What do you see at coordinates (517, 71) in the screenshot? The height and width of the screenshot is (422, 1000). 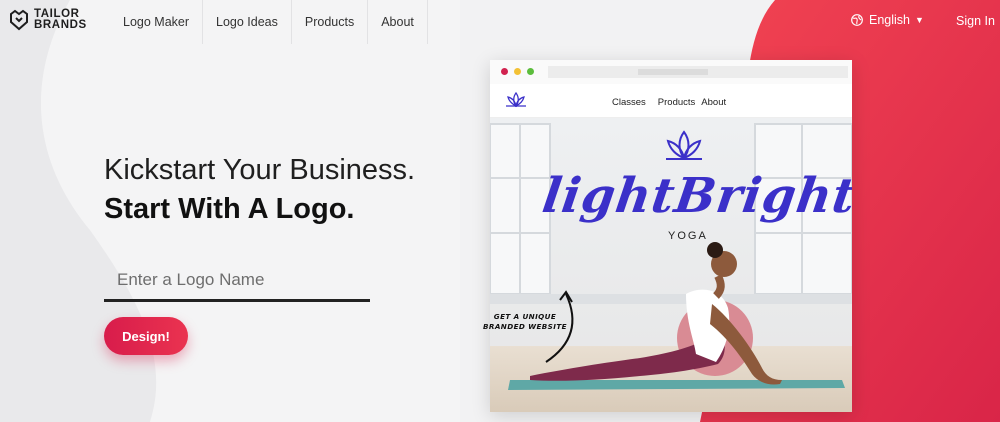 I see `minimize-dot-icon` at bounding box center [517, 71].